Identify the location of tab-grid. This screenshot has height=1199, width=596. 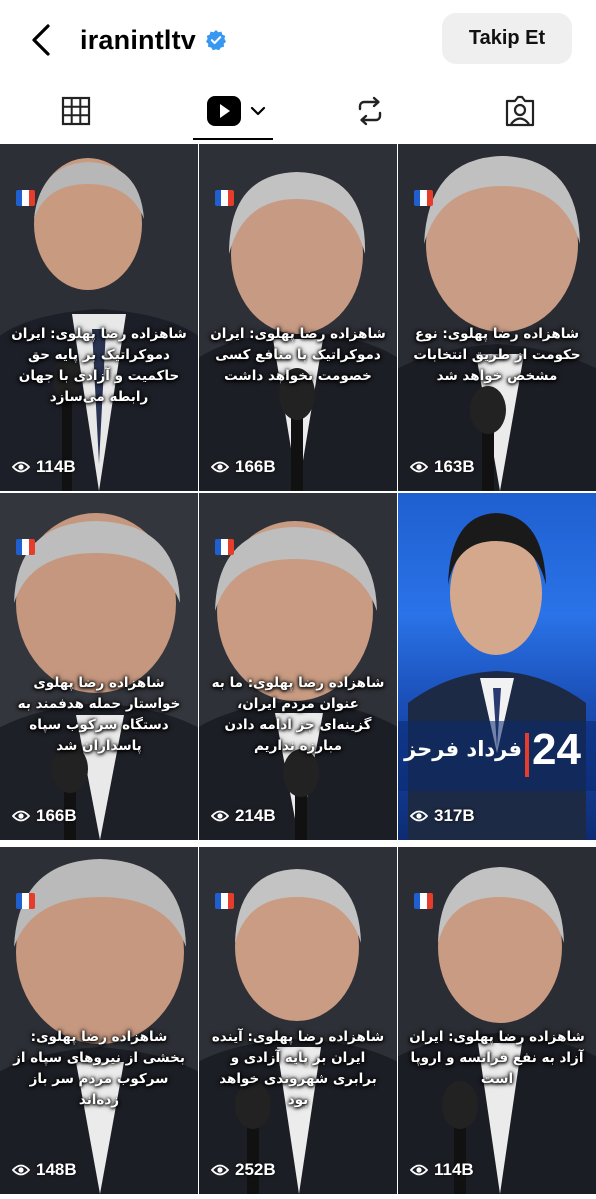
(76, 111).